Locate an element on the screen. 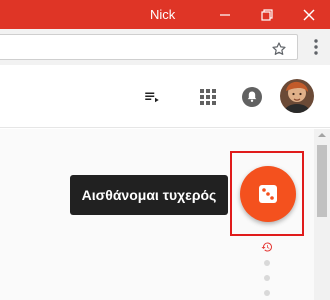 The height and width of the screenshot is (300, 330). scrollbar is located at coordinates (322, 214).